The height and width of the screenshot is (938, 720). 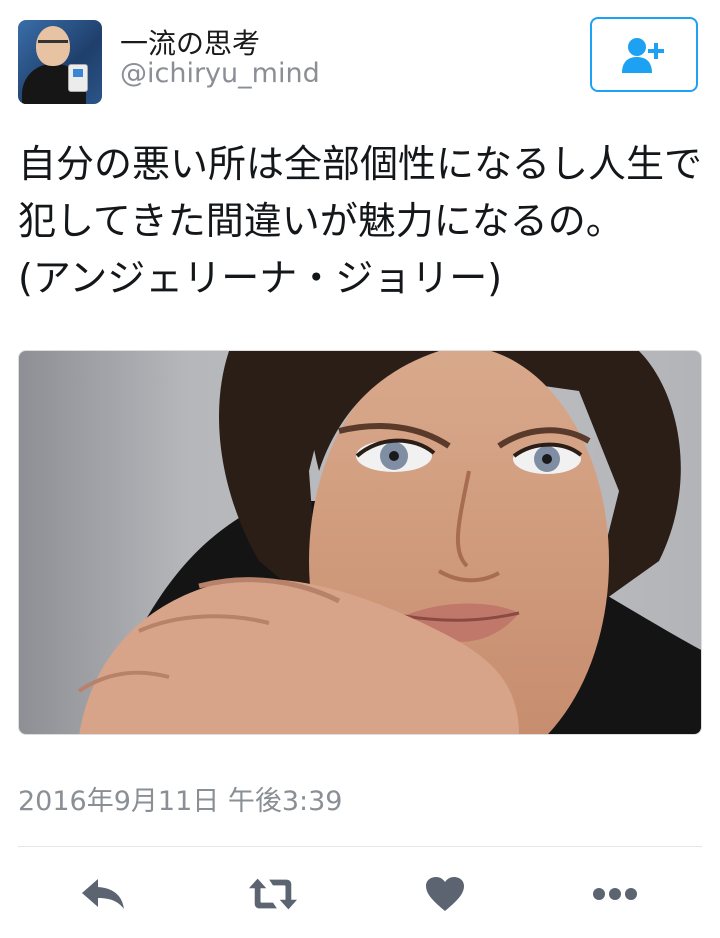 I want to click on reply-icon, so click(x=103, y=894).